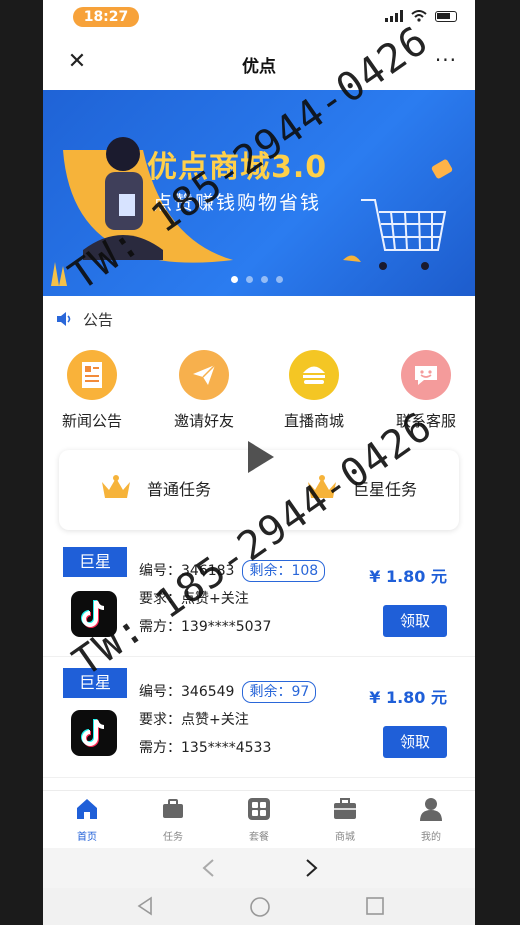 This screenshot has height=925, width=520. I want to click on quick-item-label: 新闻公告, so click(91, 421).